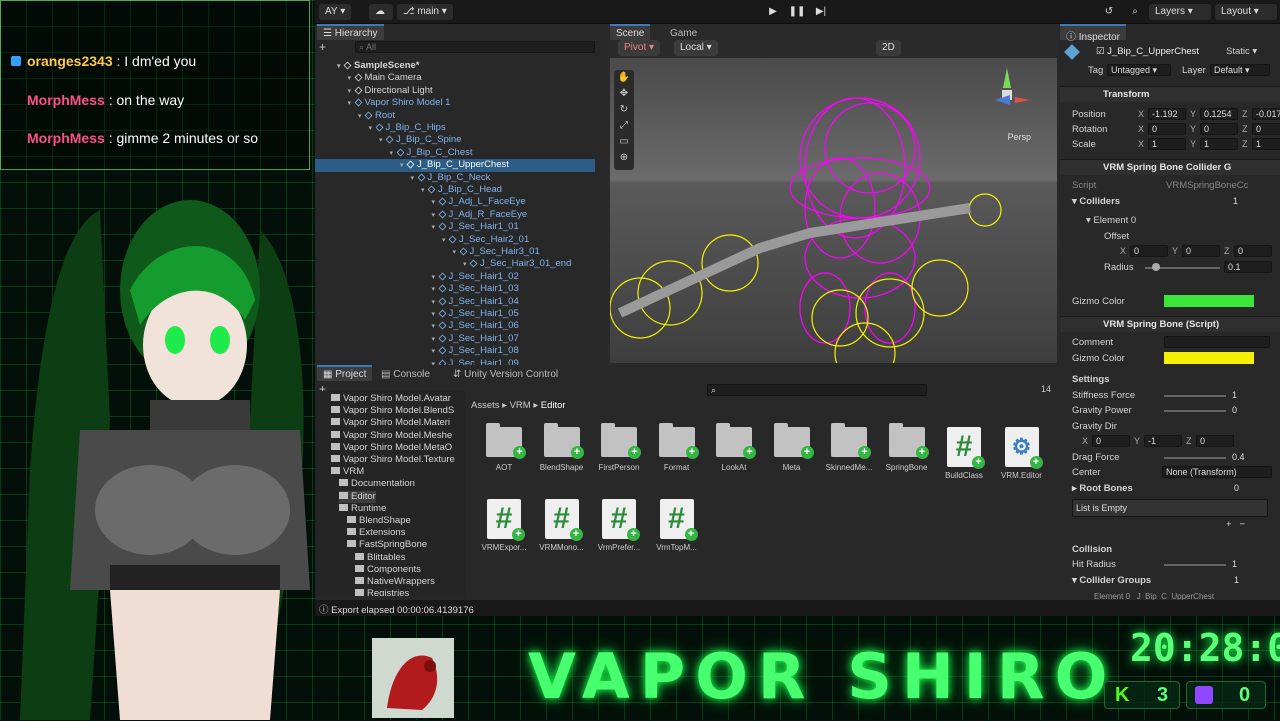  Describe the element at coordinates (1167, 144) in the screenshot. I see `scale-x-field: 1` at that location.